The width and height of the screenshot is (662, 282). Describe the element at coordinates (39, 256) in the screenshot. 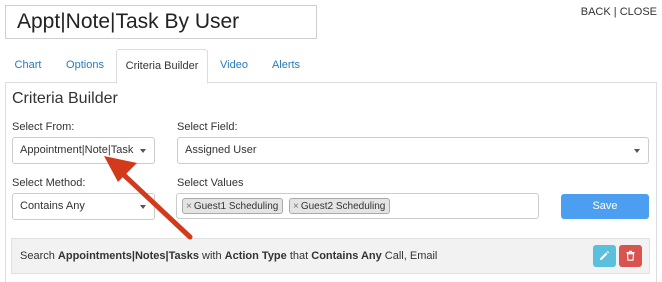

I see `summary-search: Search` at that location.